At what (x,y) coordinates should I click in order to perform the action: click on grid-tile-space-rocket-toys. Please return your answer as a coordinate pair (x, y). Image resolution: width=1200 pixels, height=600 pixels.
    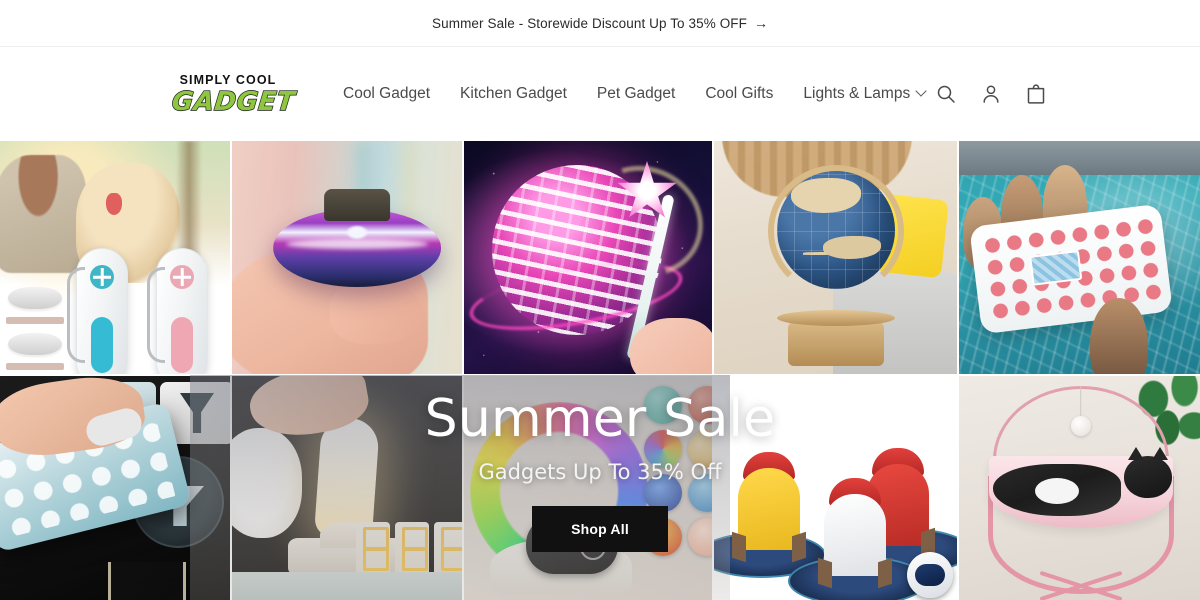
    Looking at the image, I should click on (835, 488).